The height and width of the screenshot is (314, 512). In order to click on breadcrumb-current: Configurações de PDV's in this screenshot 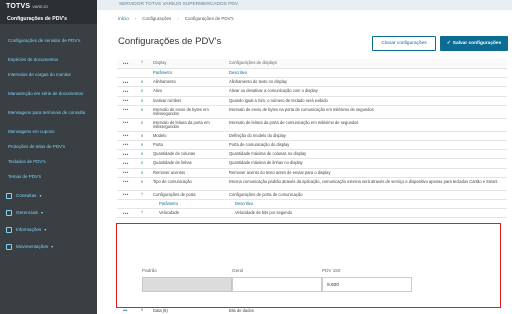, I will do `click(209, 18)`.